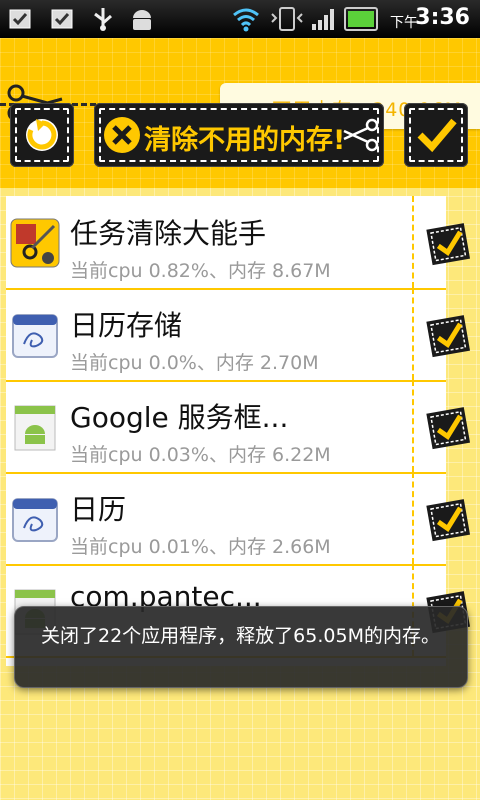 This screenshot has width=480, height=800. What do you see at coordinates (404, 23) in the screenshot?
I see `status-ampm: 下午` at bounding box center [404, 23].